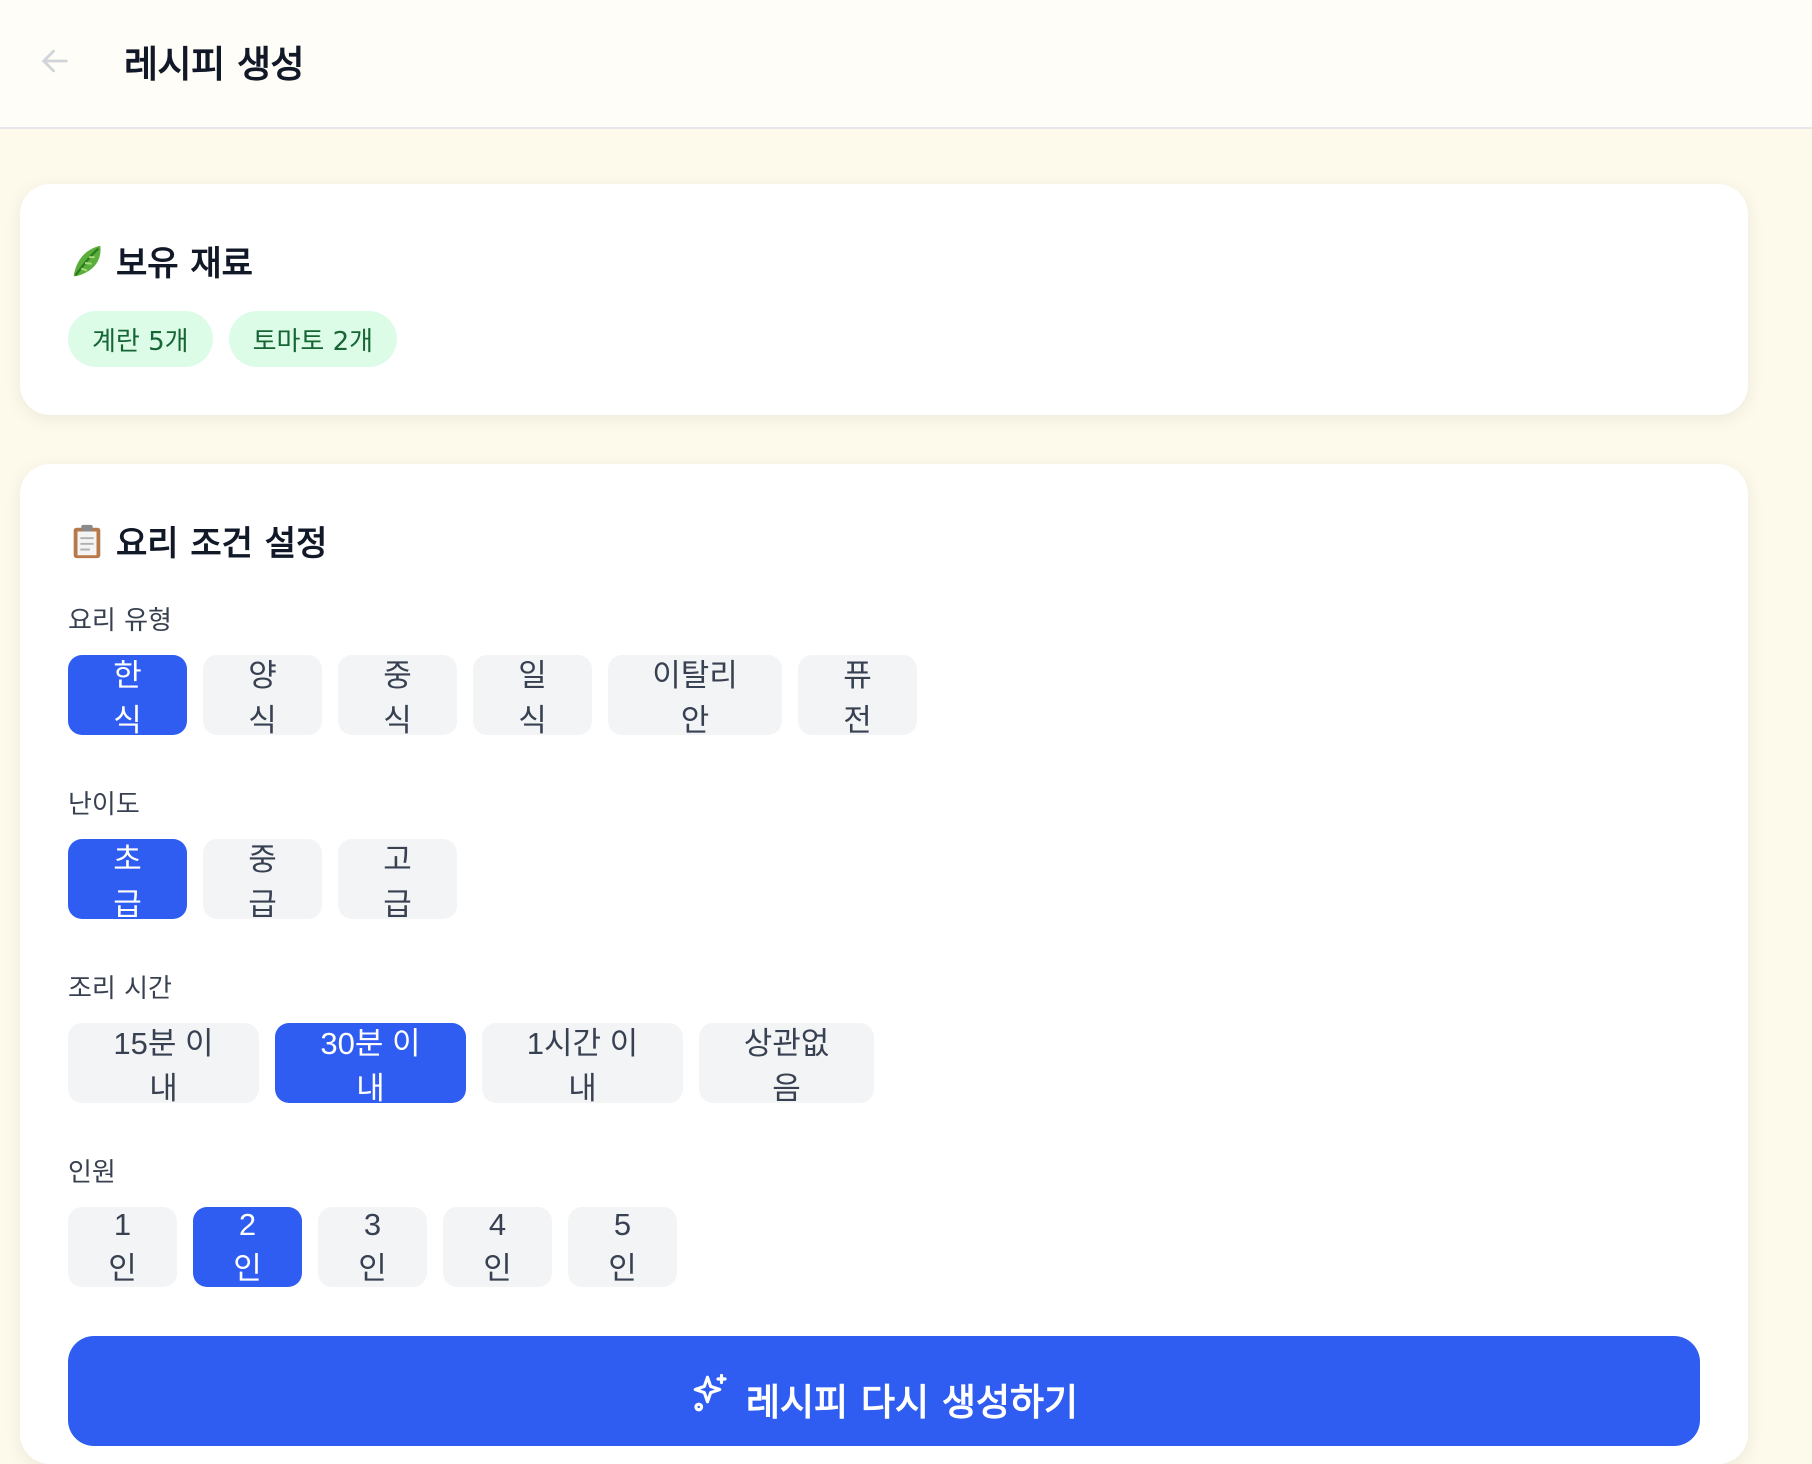 This screenshot has width=1812, height=1464. I want to click on ingredient-chips: 계란 5개 토마토 2개, so click(233, 339).